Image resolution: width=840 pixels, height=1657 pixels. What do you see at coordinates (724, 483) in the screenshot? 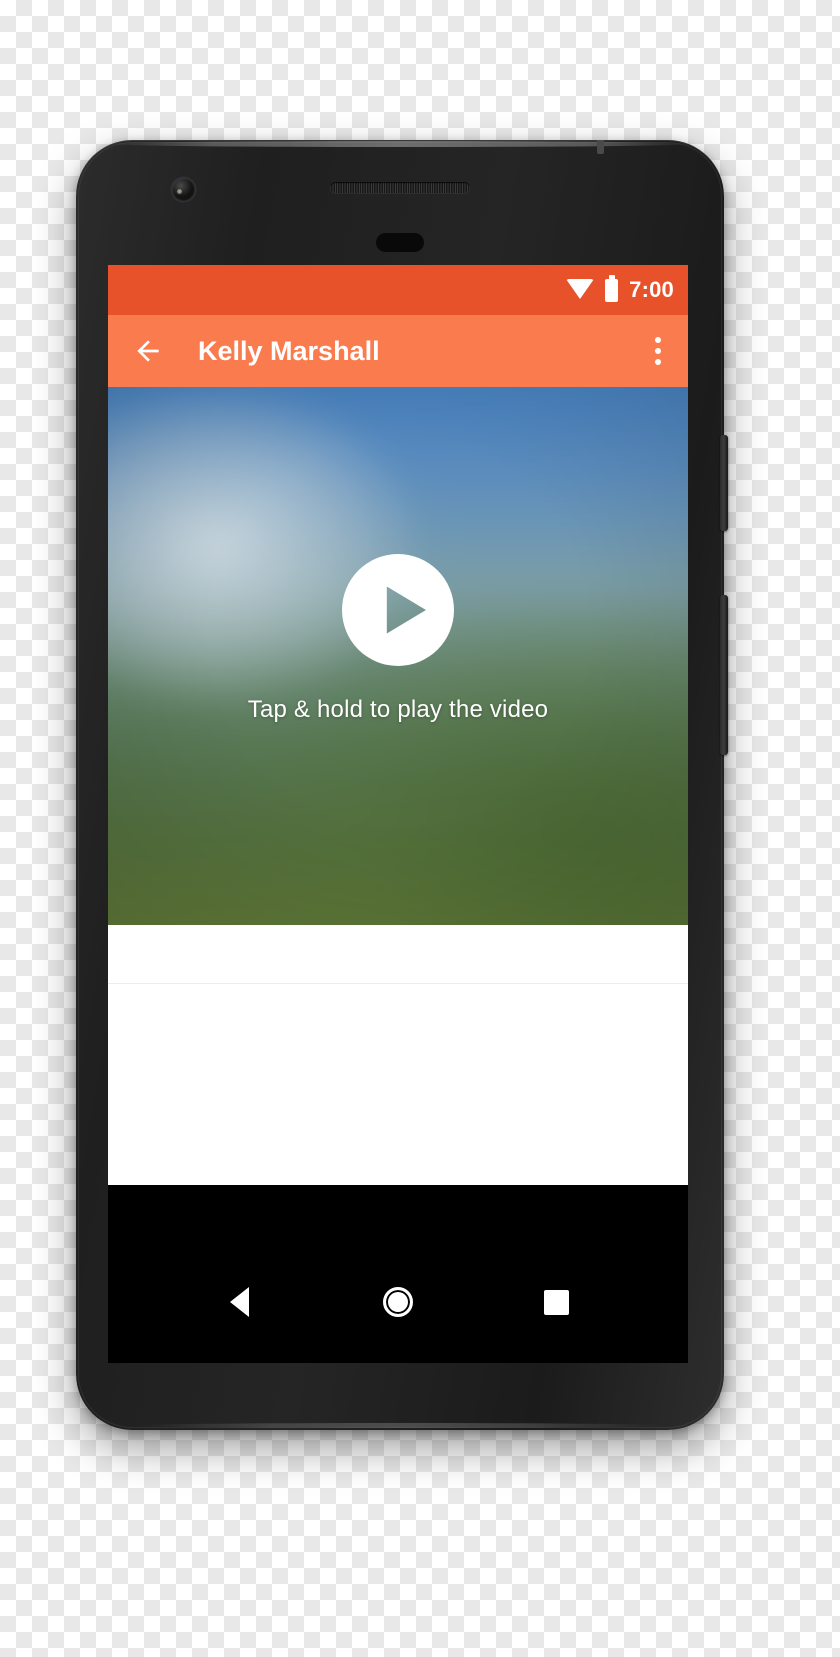
I see `power-button` at bounding box center [724, 483].